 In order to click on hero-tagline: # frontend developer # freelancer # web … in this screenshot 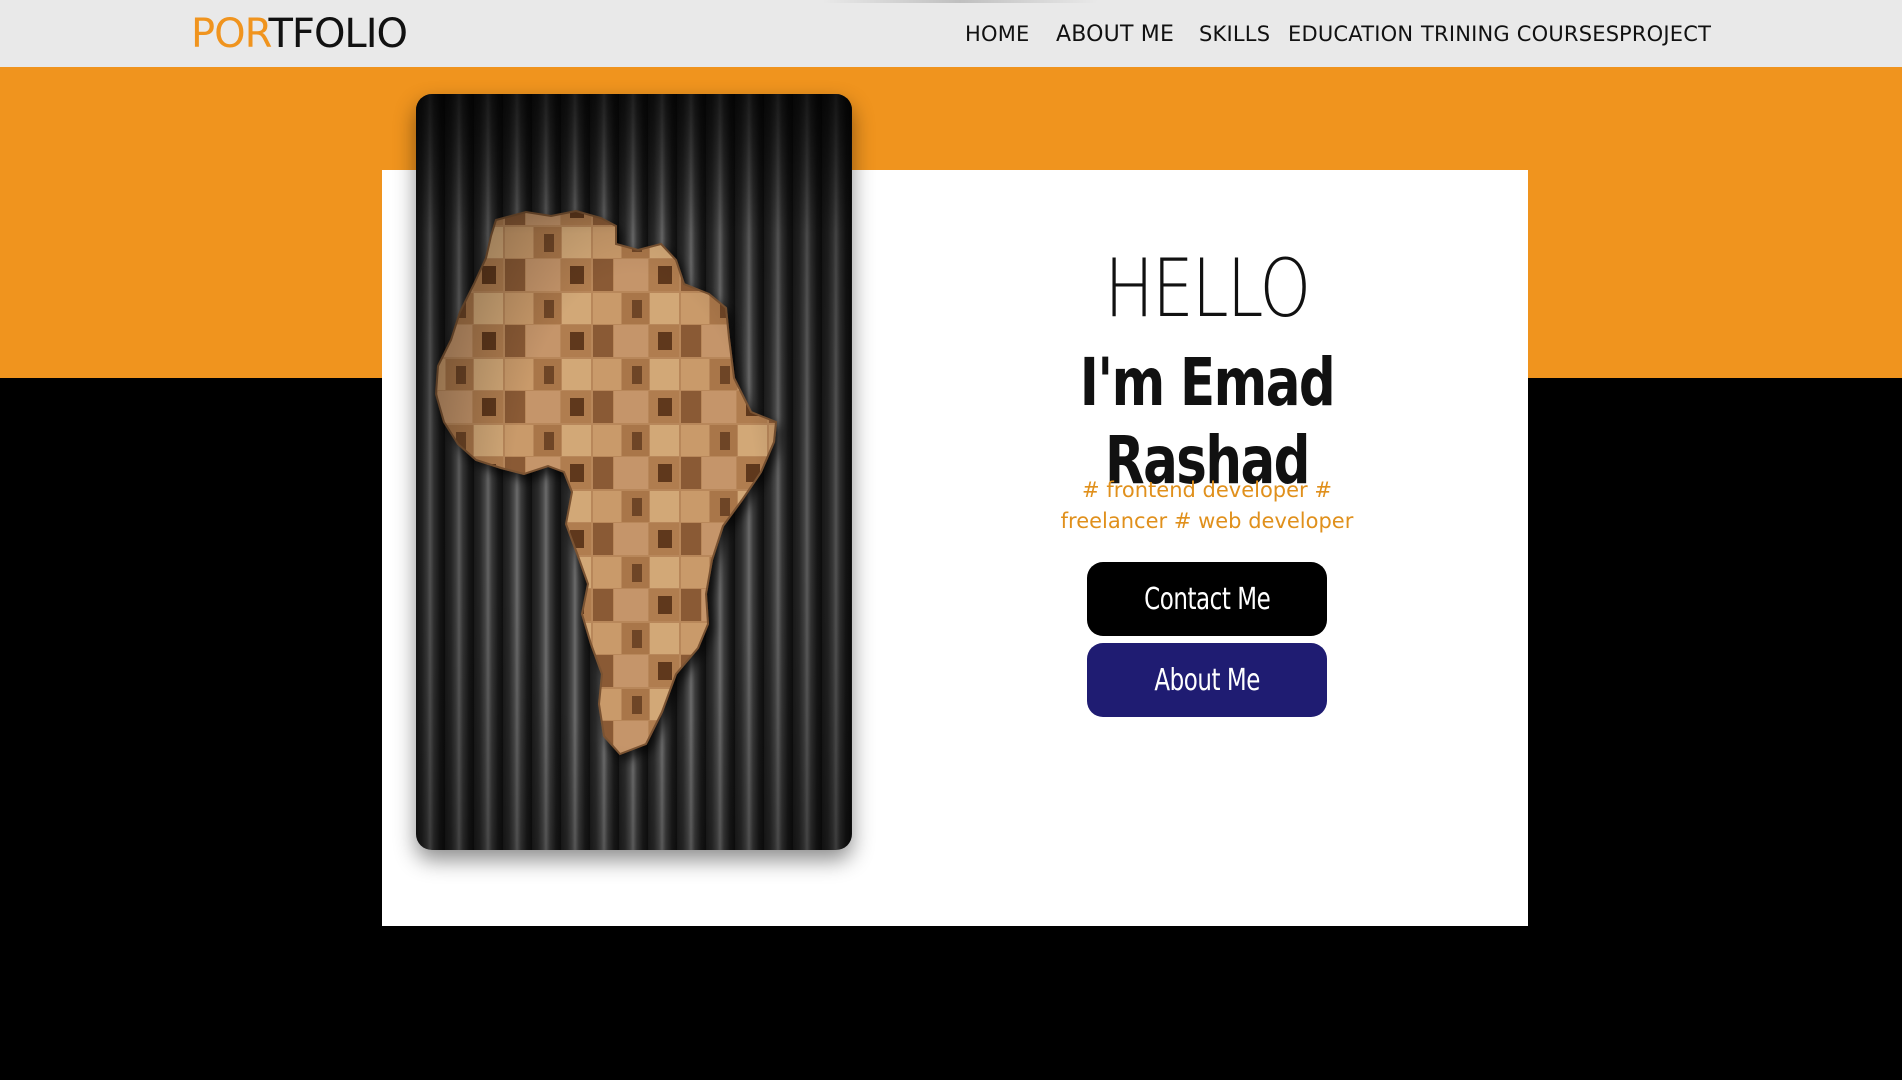, I will do `click(1207, 506)`.